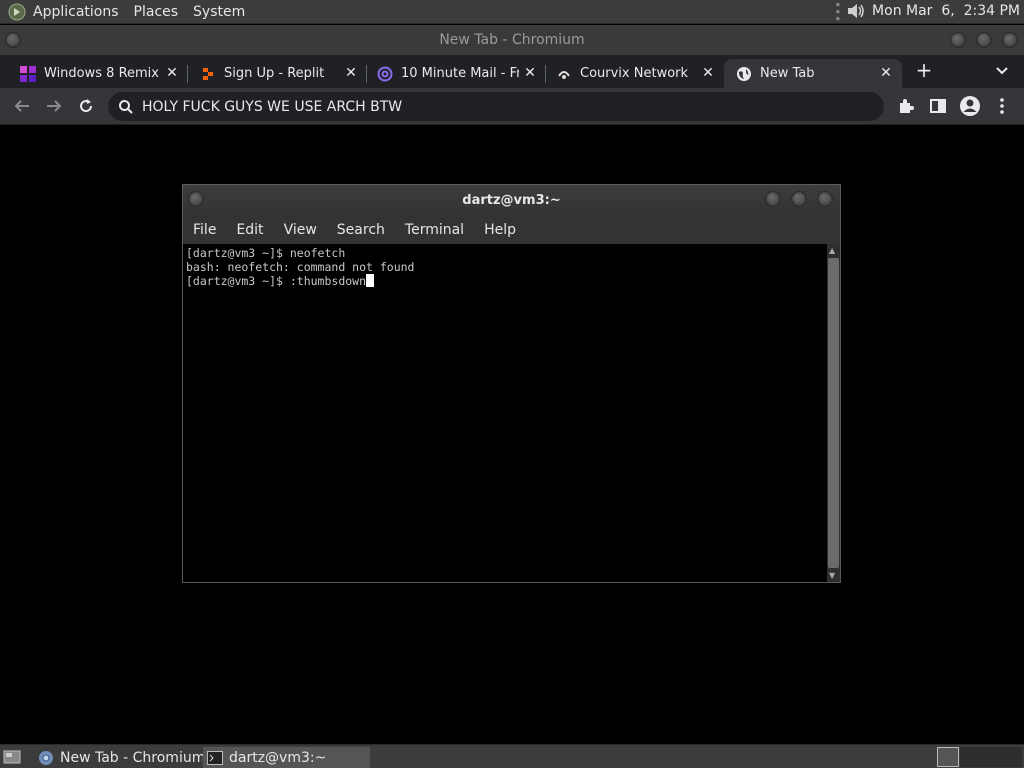 The width and height of the screenshot is (1024, 768). Describe the element at coordinates (1002, 70) in the screenshot. I see `tab-search-chevron-down-icon` at that location.